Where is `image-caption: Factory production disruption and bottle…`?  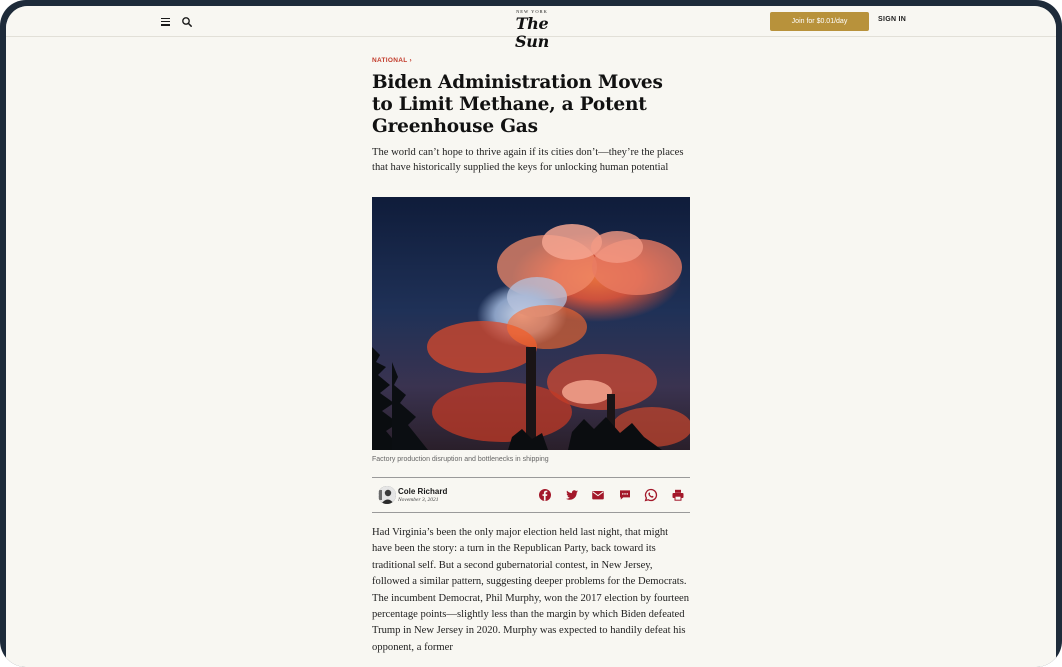
image-caption: Factory production disruption and bottle… is located at coordinates (460, 459).